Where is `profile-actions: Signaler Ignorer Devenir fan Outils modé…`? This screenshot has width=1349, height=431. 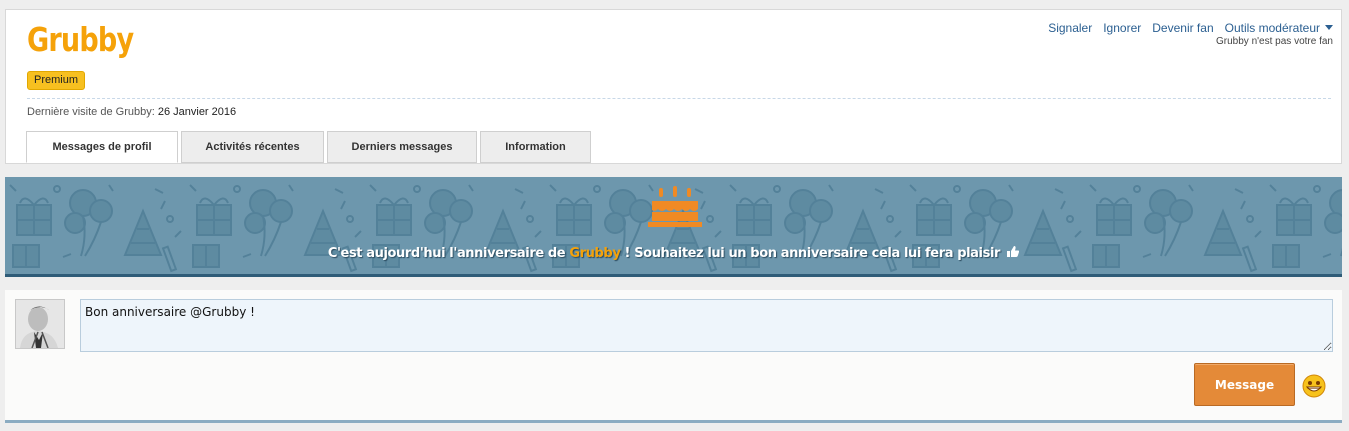 profile-actions: Signaler Ignorer Devenir fan Outils modé… is located at coordinates (1190, 28).